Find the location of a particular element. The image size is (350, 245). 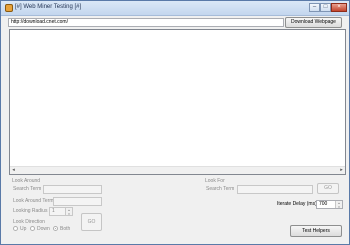

look-around-heading: Look Around is located at coordinates (26, 181).